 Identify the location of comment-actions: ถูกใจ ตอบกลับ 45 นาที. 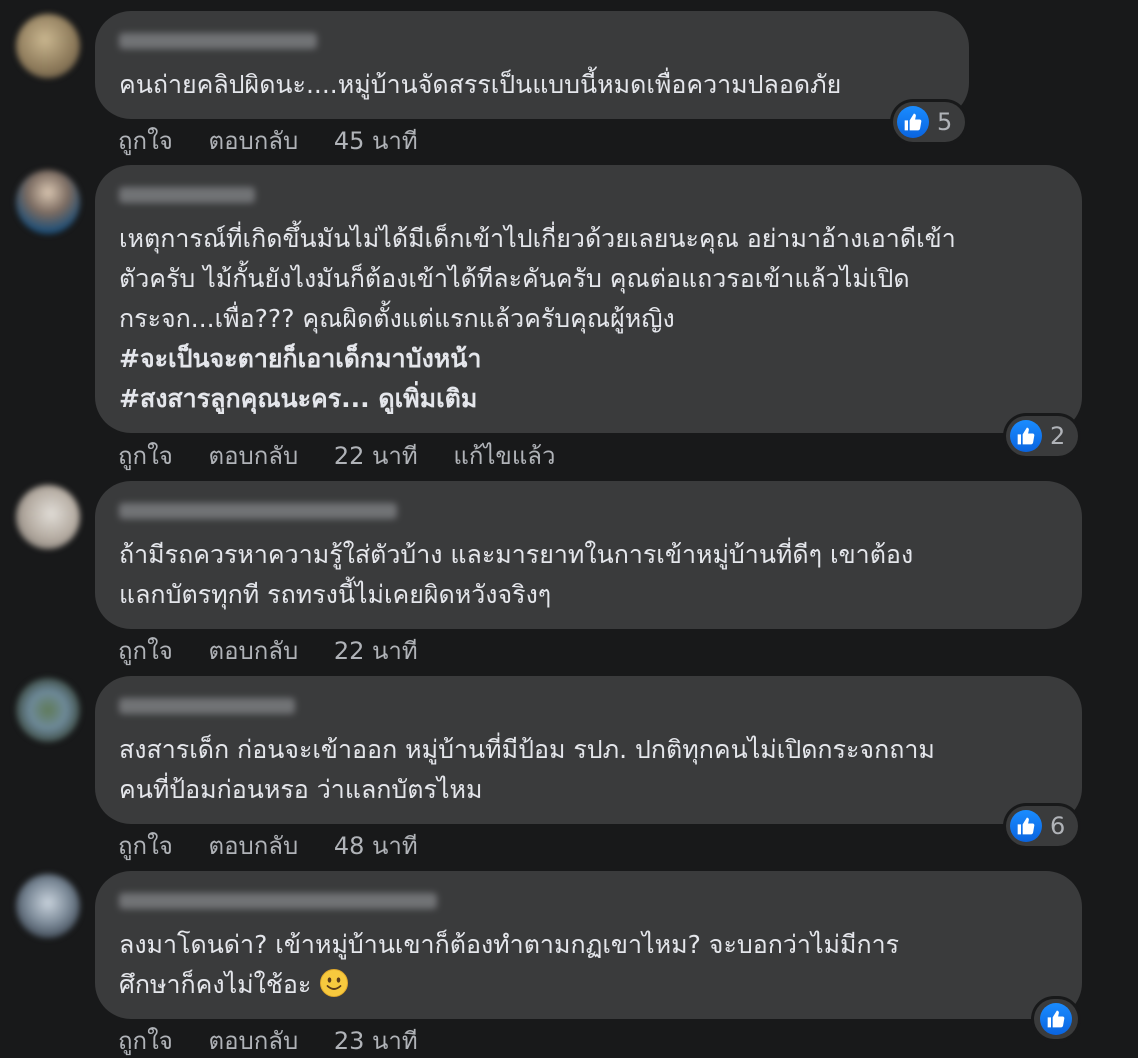
(282, 140).